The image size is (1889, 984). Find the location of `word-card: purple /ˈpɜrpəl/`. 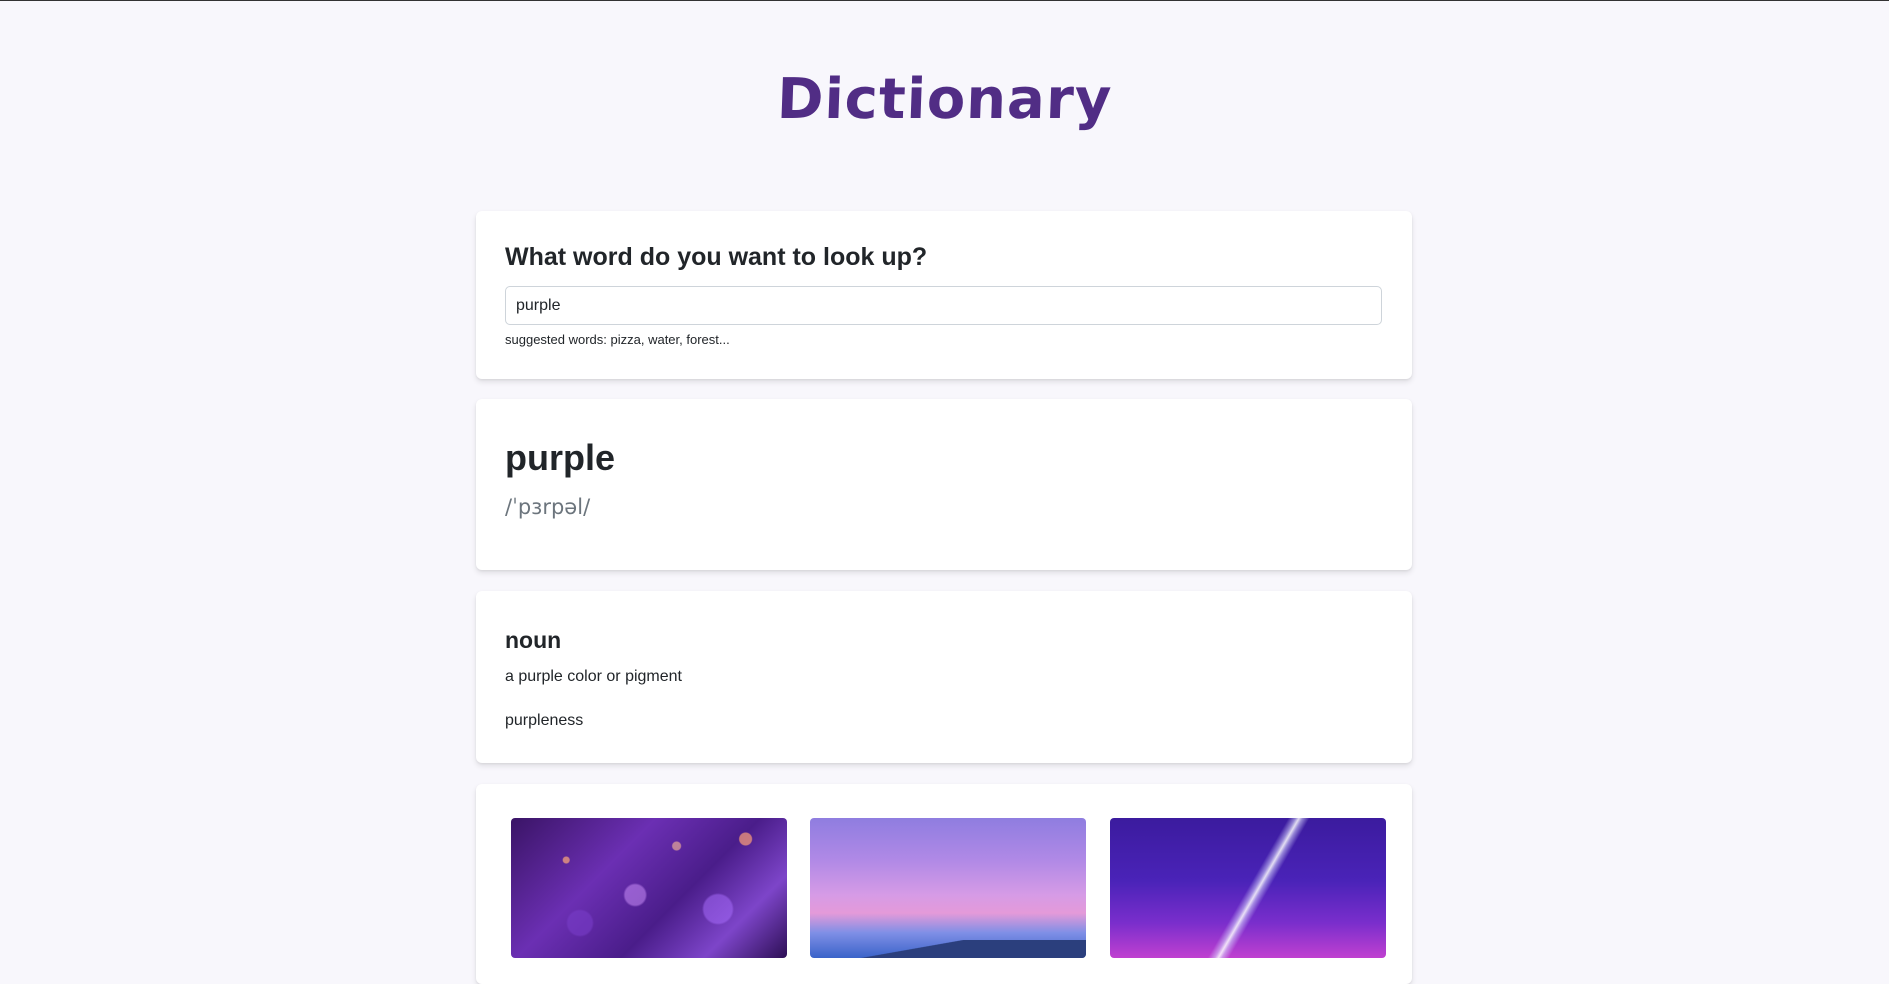

word-card: purple /ˈpɜrpəl/ is located at coordinates (944, 484).